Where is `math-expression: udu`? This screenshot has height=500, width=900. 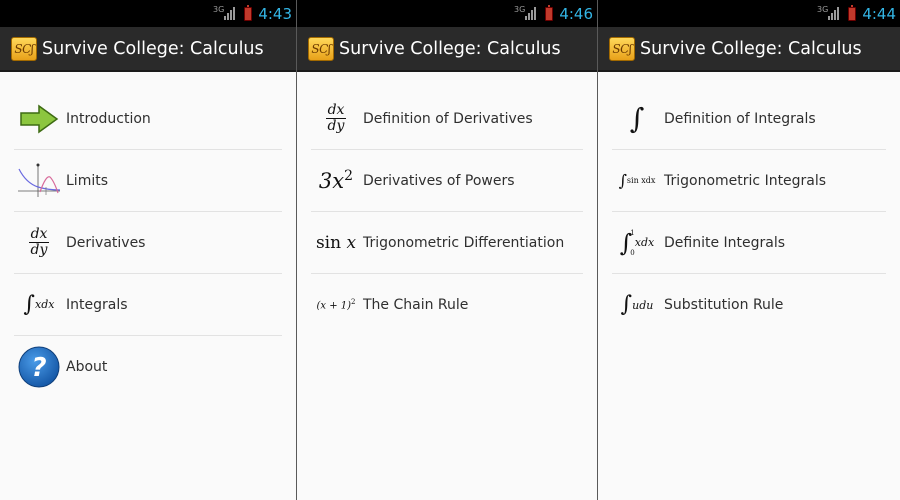
math-expression: udu is located at coordinates (643, 305).